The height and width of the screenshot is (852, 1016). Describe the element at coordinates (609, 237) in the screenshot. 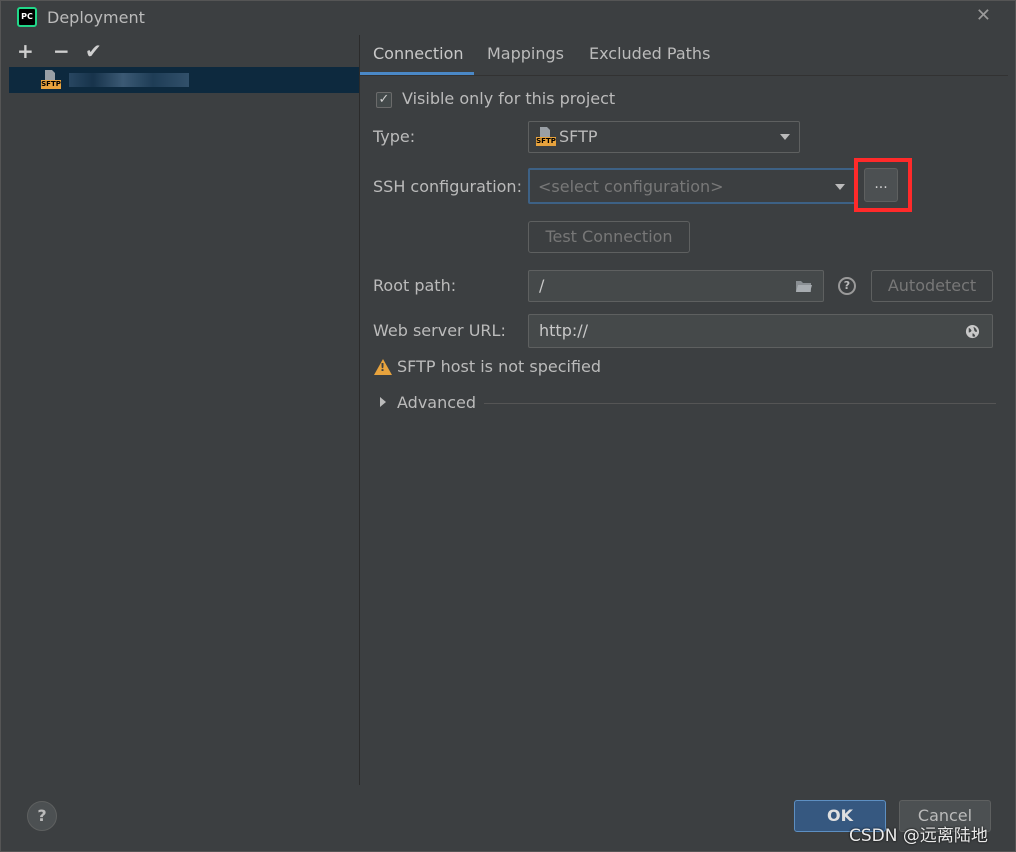

I see `test-connection-button: Test Connection` at that location.